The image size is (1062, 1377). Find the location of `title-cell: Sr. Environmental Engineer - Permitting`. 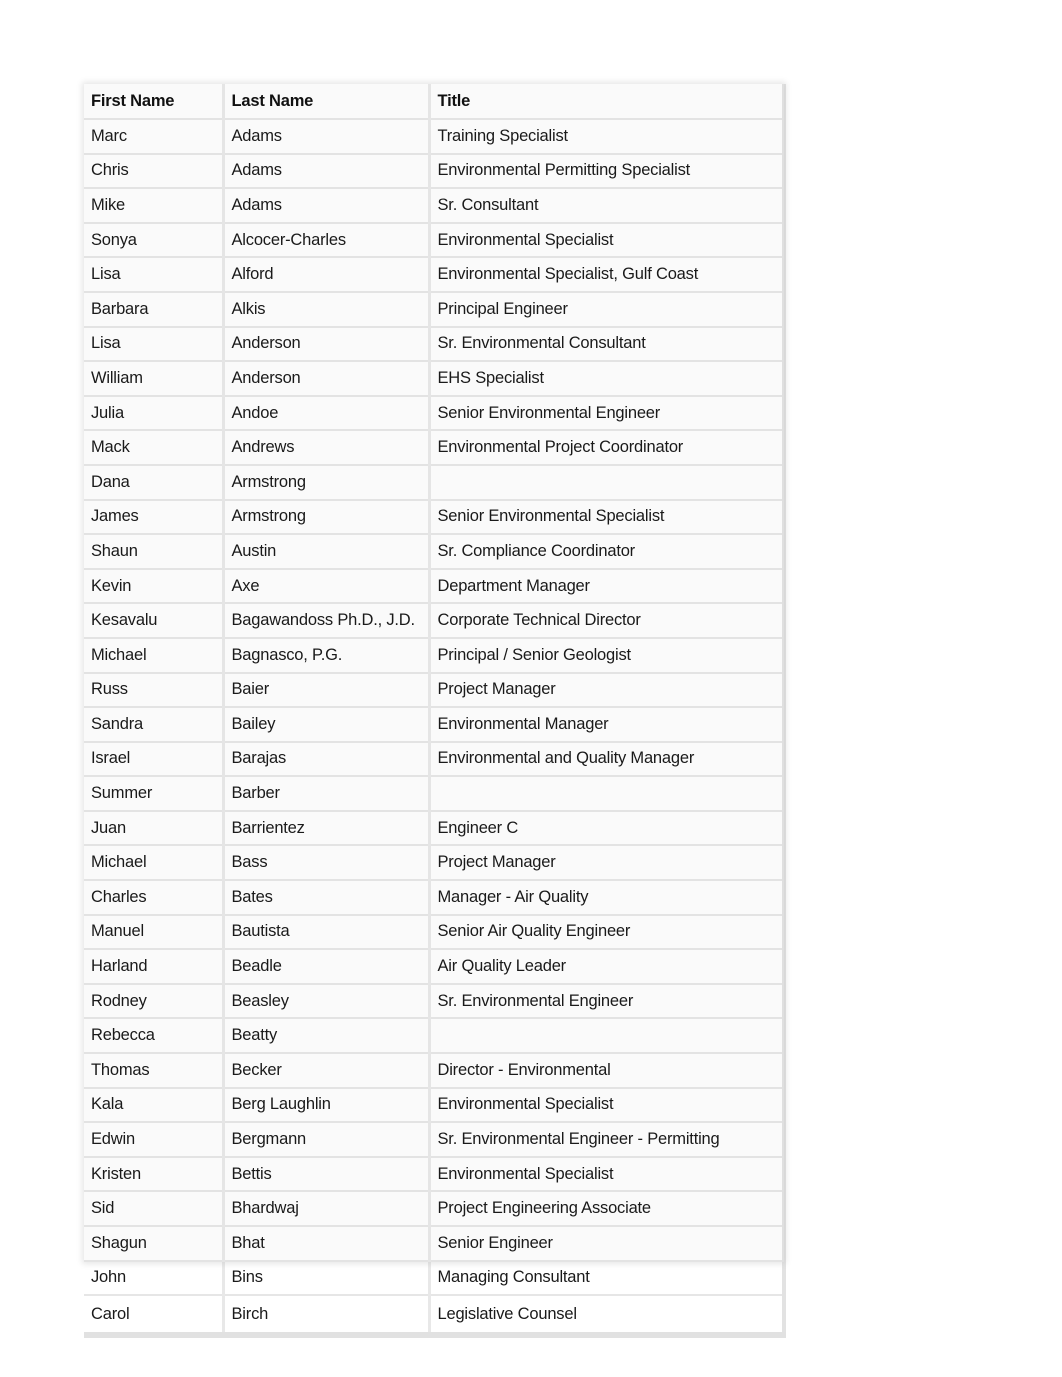

title-cell: Sr. Environmental Engineer - Permitting is located at coordinates (607, 1140).